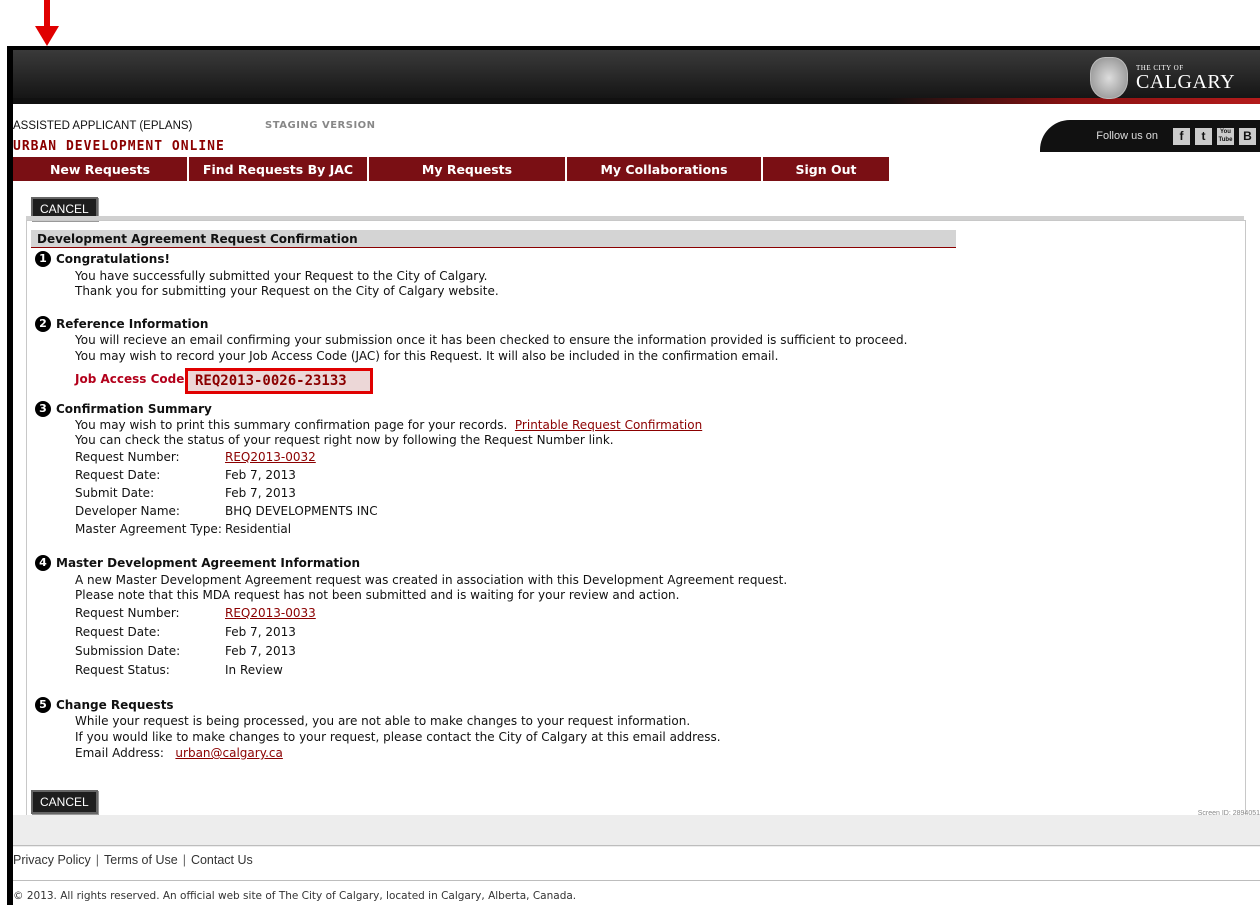 The width and height of the screenshot is (1260, 905). Describe the element at coordinates (113, 259) in the screenshot. I see `s1-title: Congratulations!` at that location.